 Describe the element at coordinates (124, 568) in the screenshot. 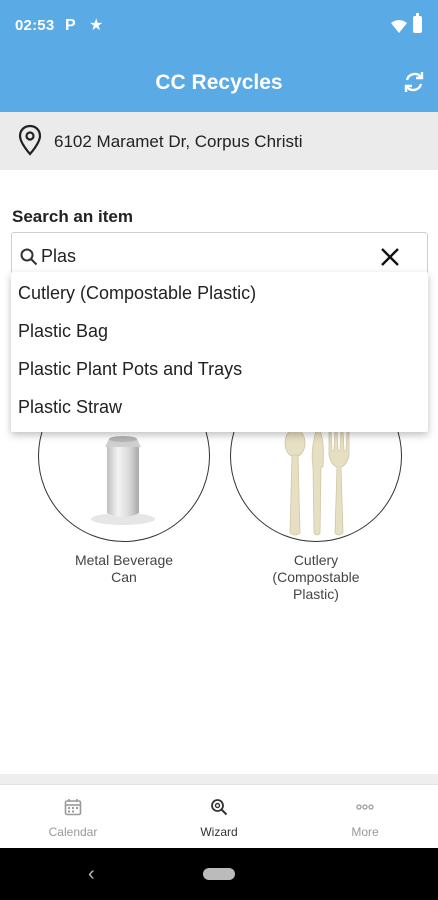

I see `item-label: Metal Beverage Can` at that location.